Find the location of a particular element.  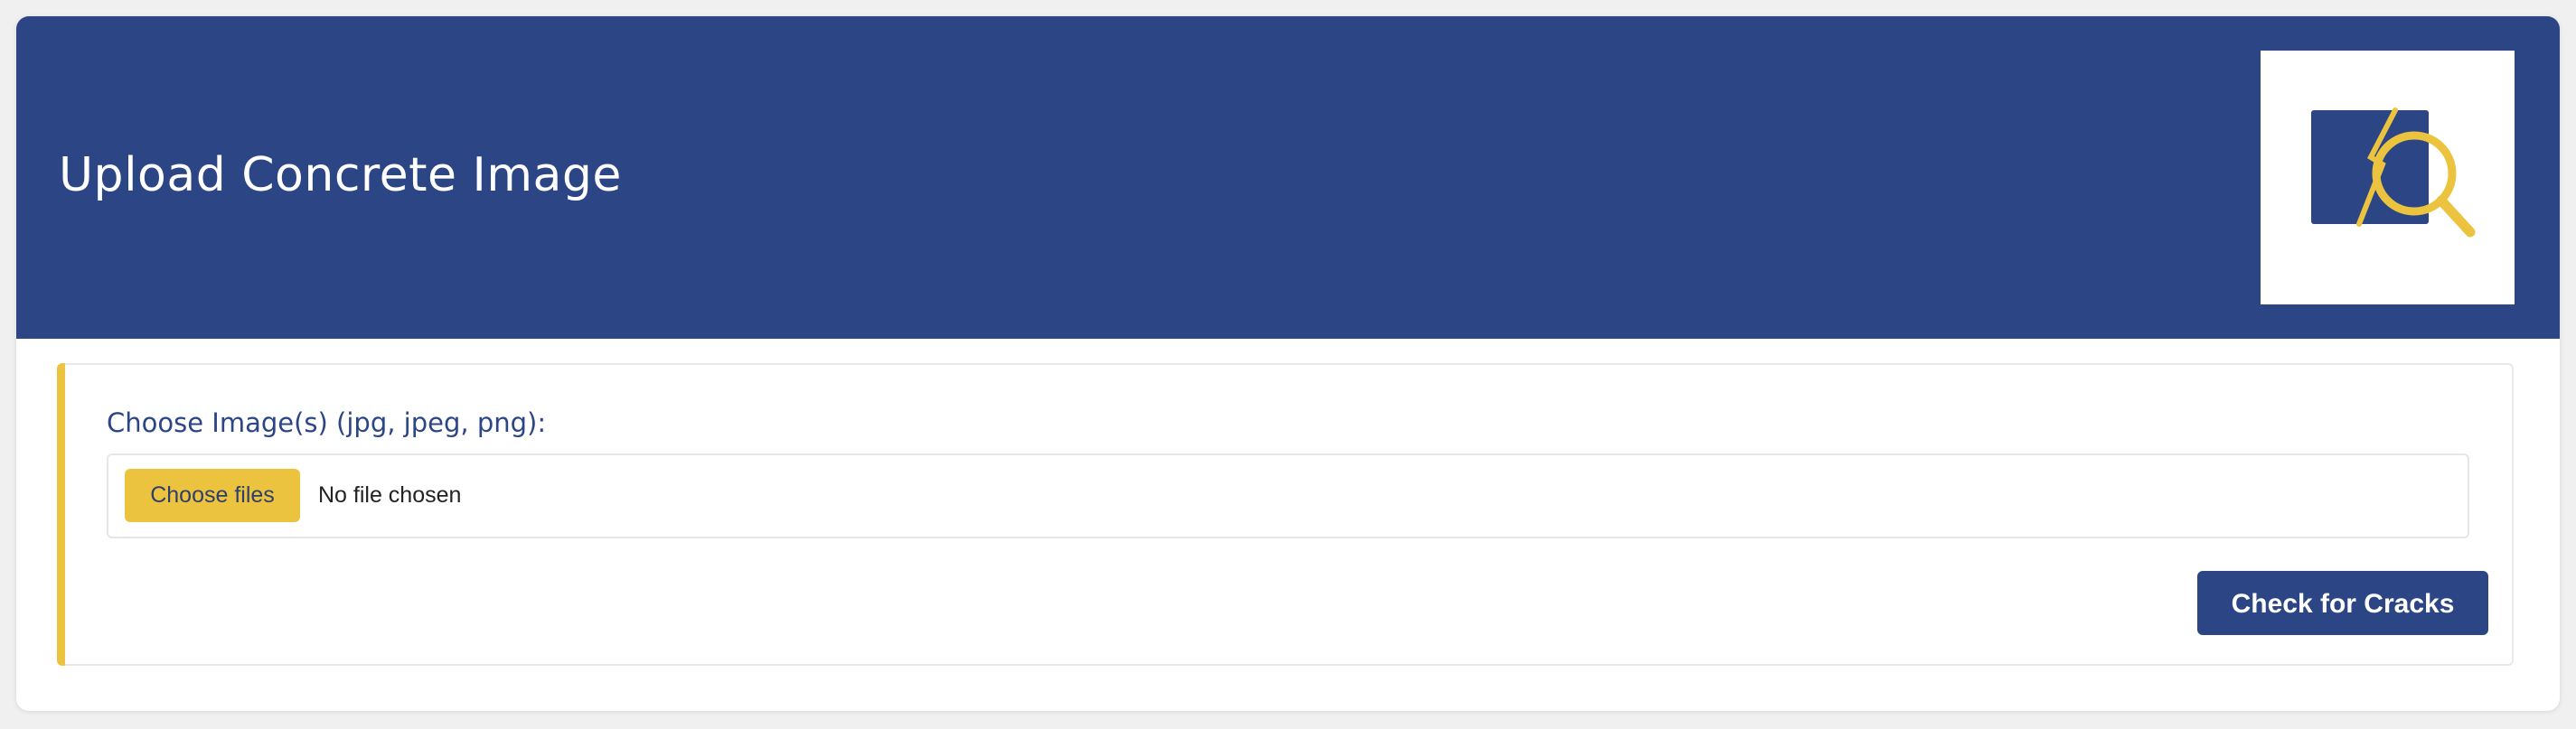

app-logo is located at coordinates (2388, 177).